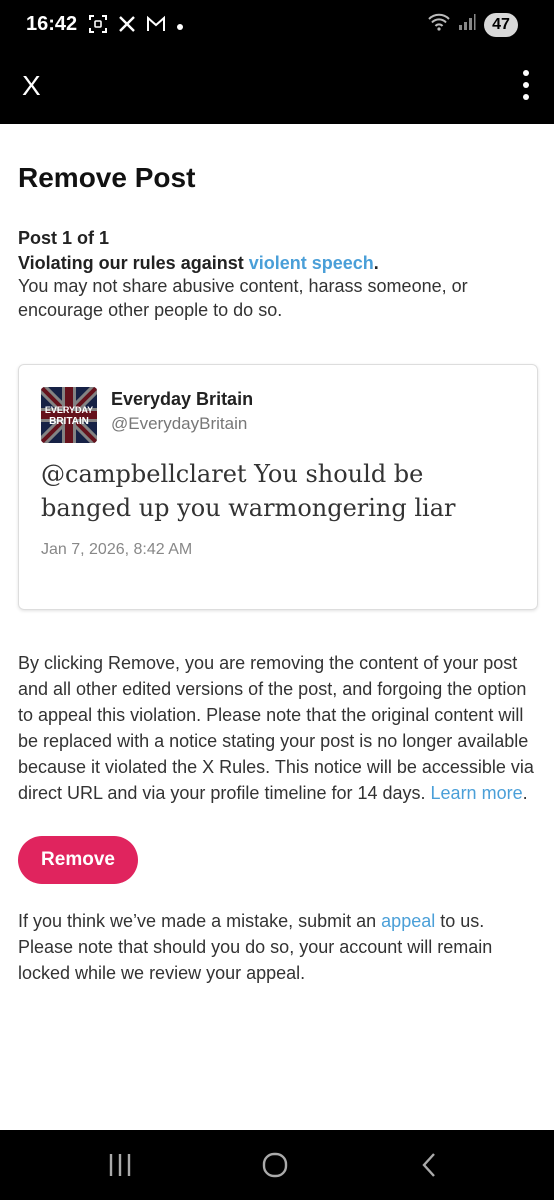 This screenshot has height=1200, width=554. Describe the element at coordinates (120, 1167) in the screenshot. I see `recent-apps-icon` at that location.